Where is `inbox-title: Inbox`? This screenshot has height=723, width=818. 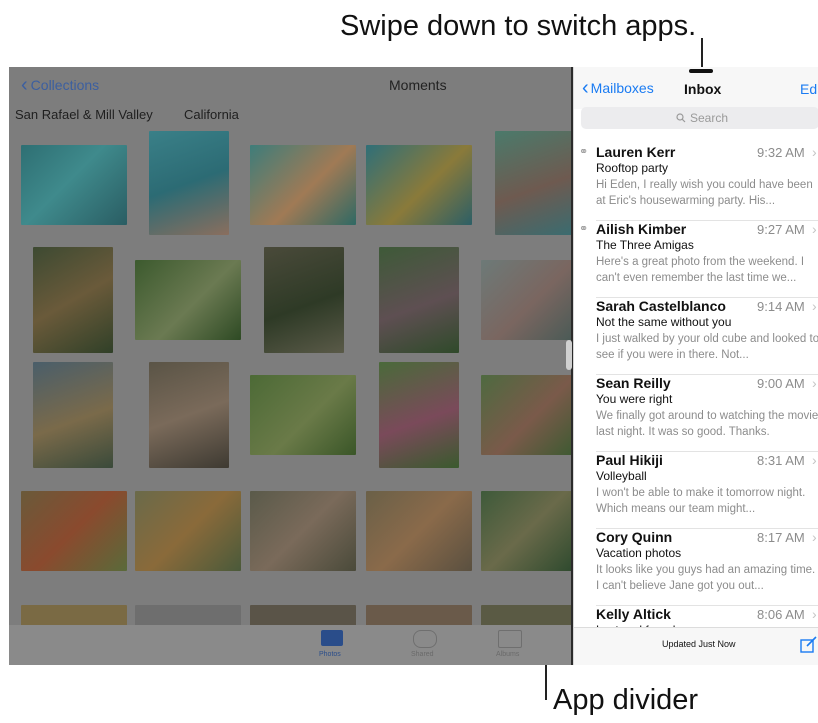
inbox-title: Inbox is located at coordinates (703, 89).